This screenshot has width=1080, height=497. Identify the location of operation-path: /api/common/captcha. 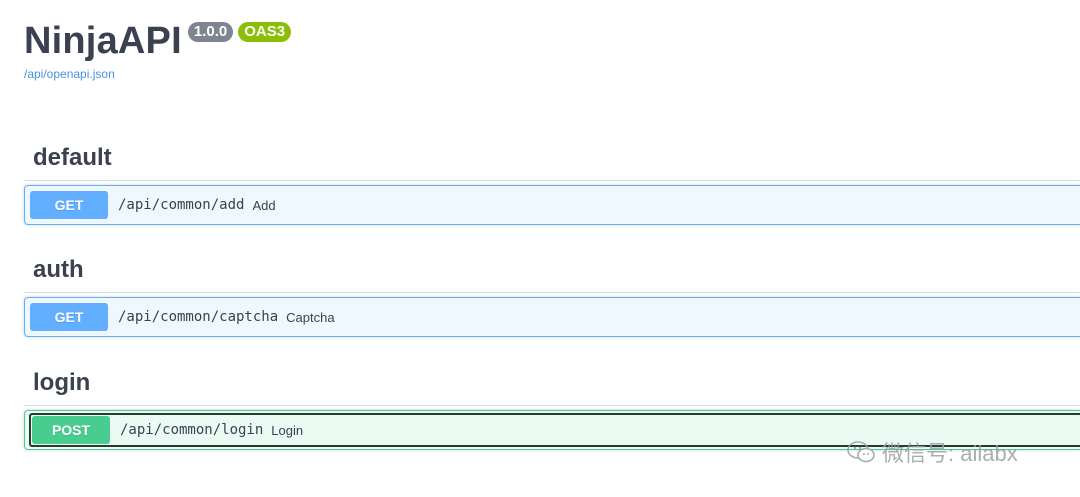
(198, 317).